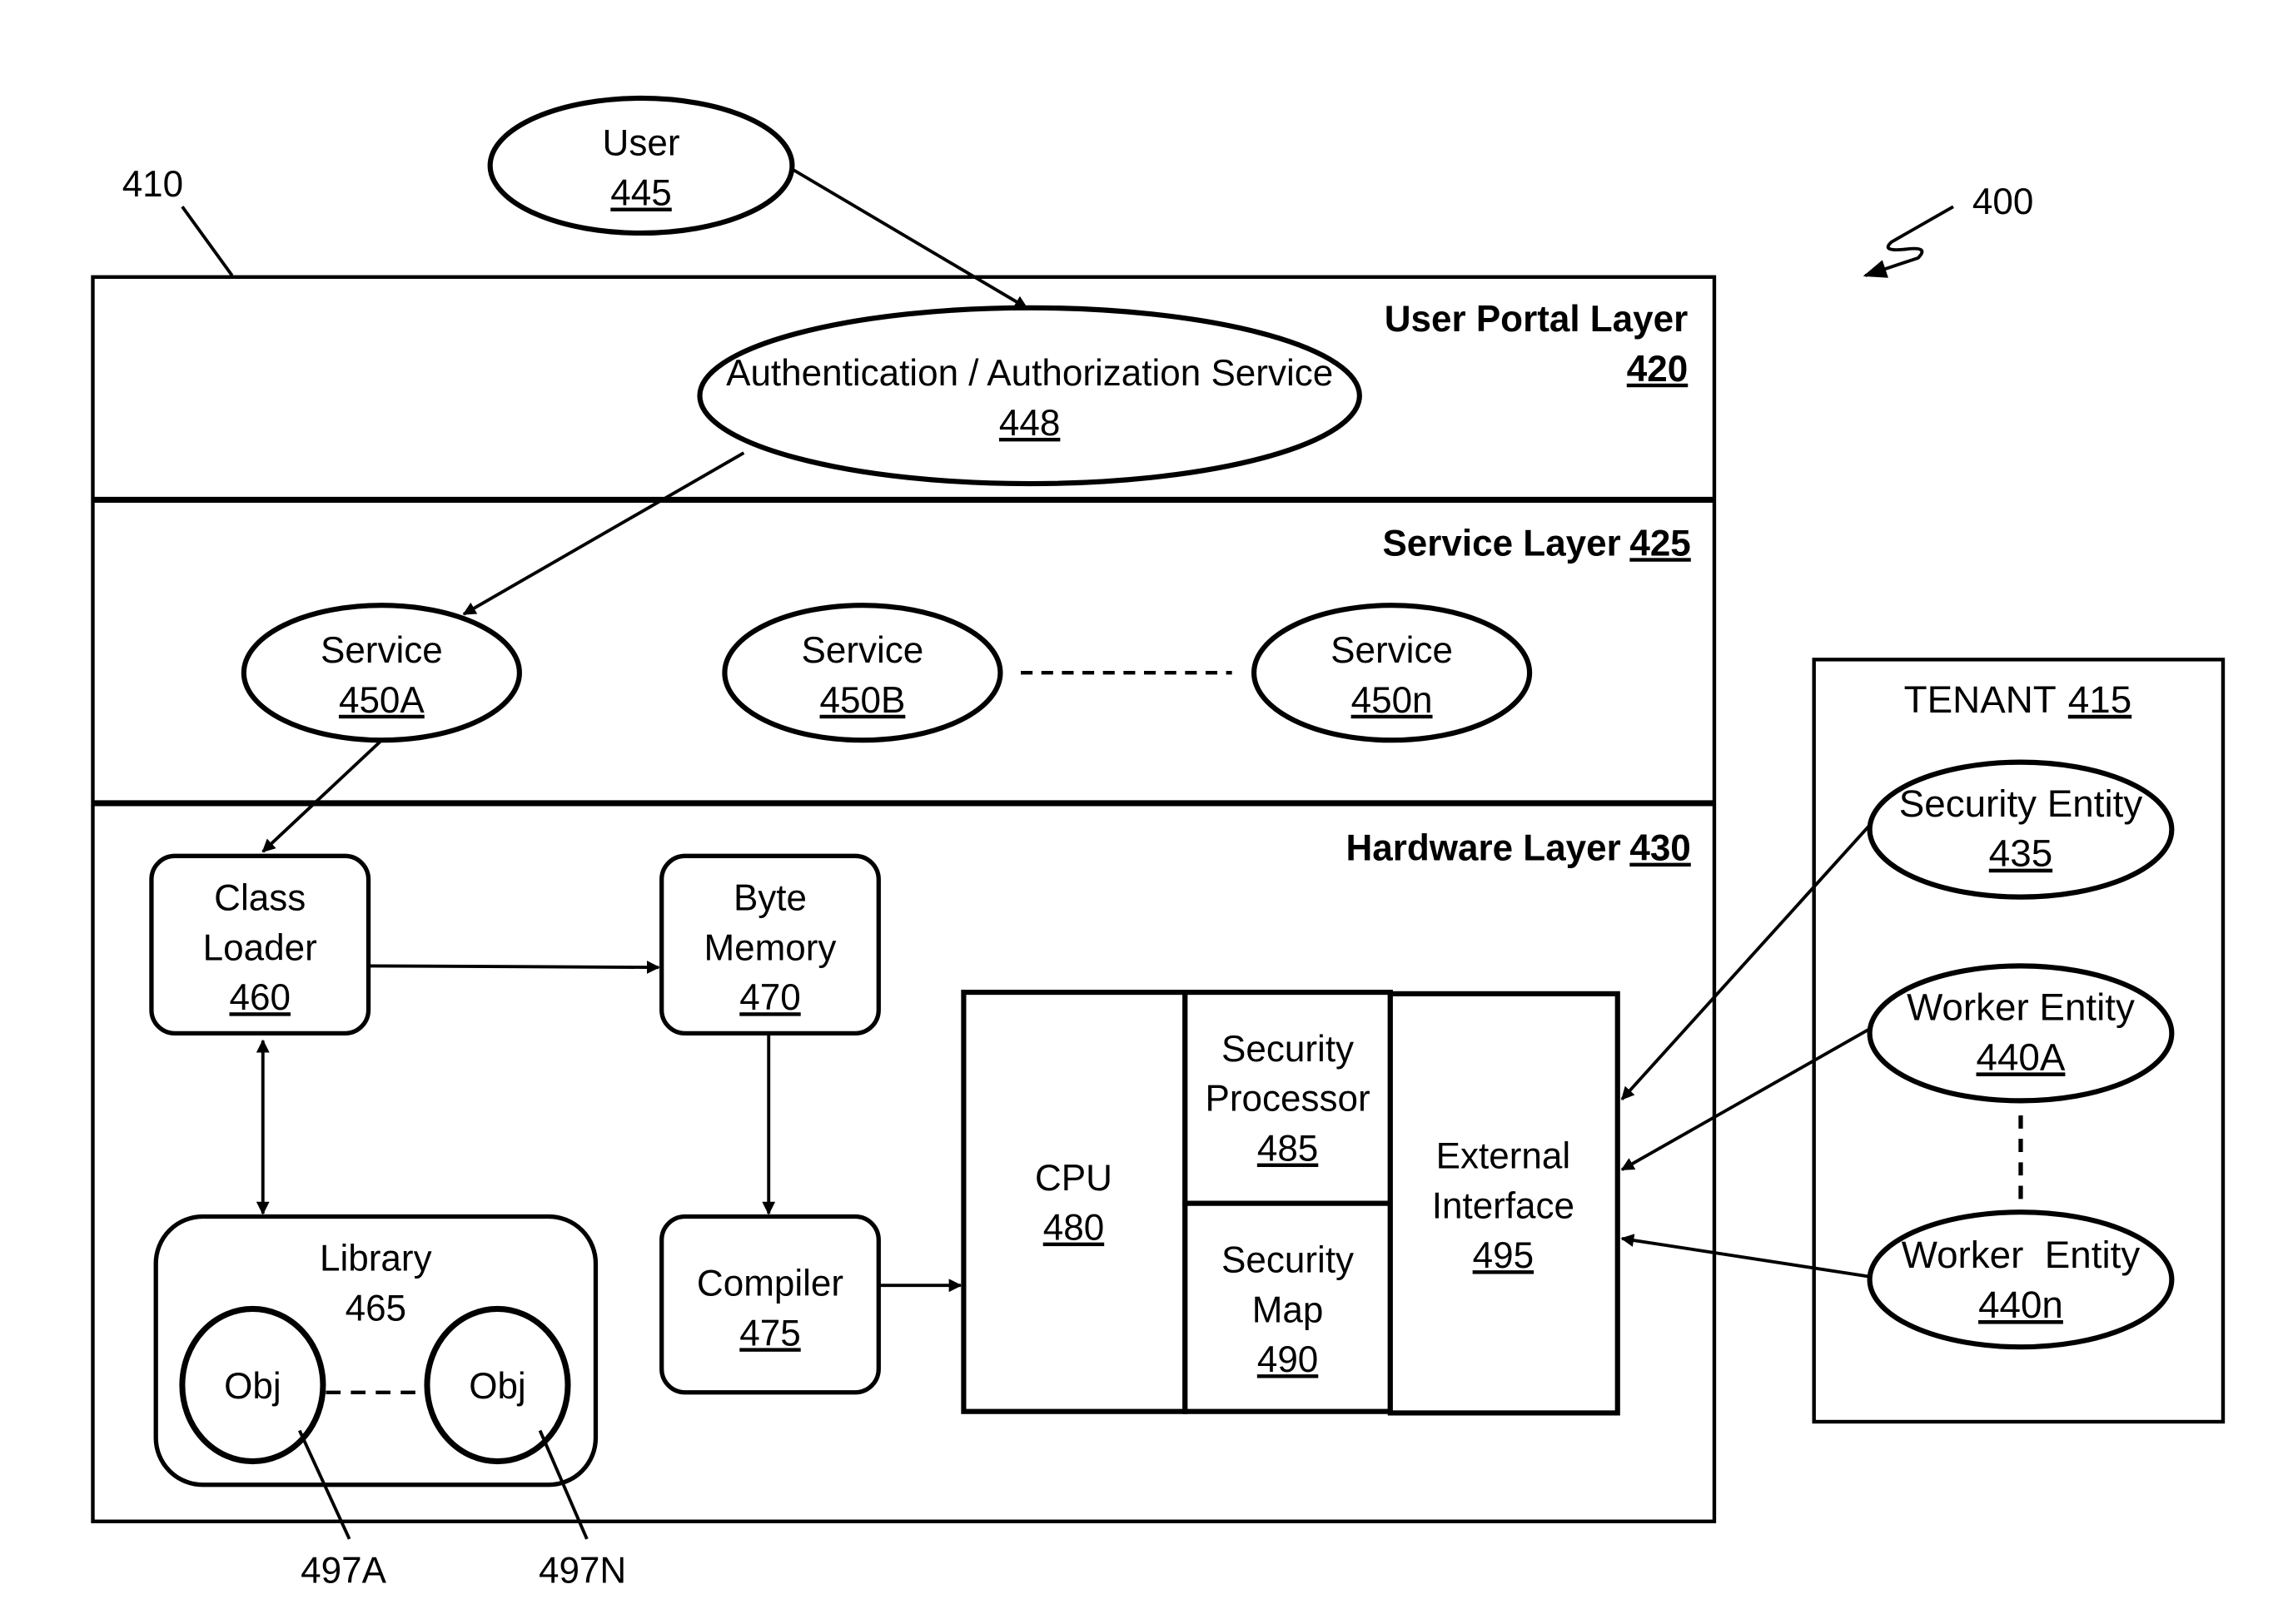 The width and height of the screenshot is (2288, 1624). What do you see at coordinates (1659, 849) in the screenshot?
I see `hardware-layer-ref: 430` at bounding box center [1659, 849].